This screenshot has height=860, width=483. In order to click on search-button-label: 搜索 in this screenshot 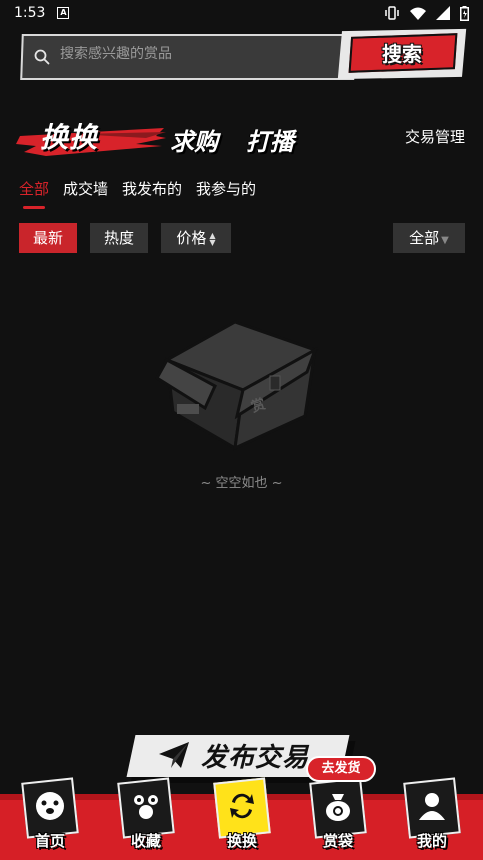, I will do `click(402, 54)`.